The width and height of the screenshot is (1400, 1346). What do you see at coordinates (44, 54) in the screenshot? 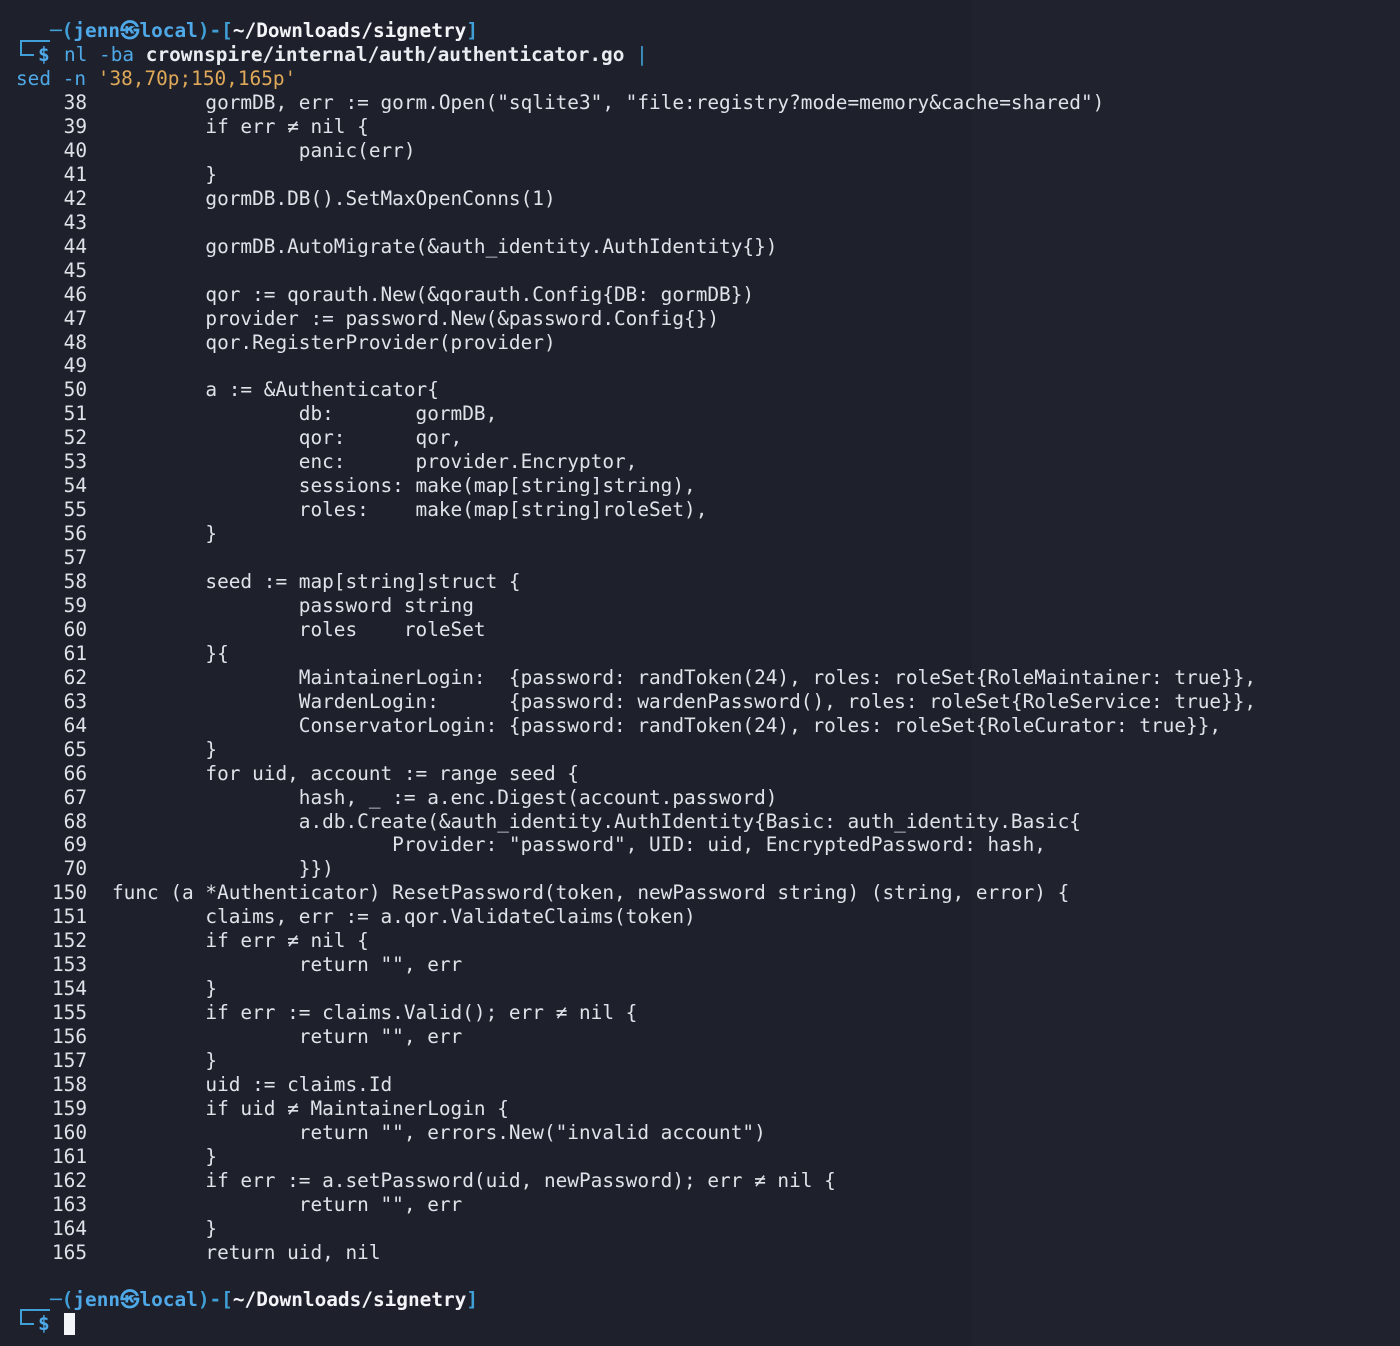
I see `prompt-symbol: $` at bounding box center [44, 54].